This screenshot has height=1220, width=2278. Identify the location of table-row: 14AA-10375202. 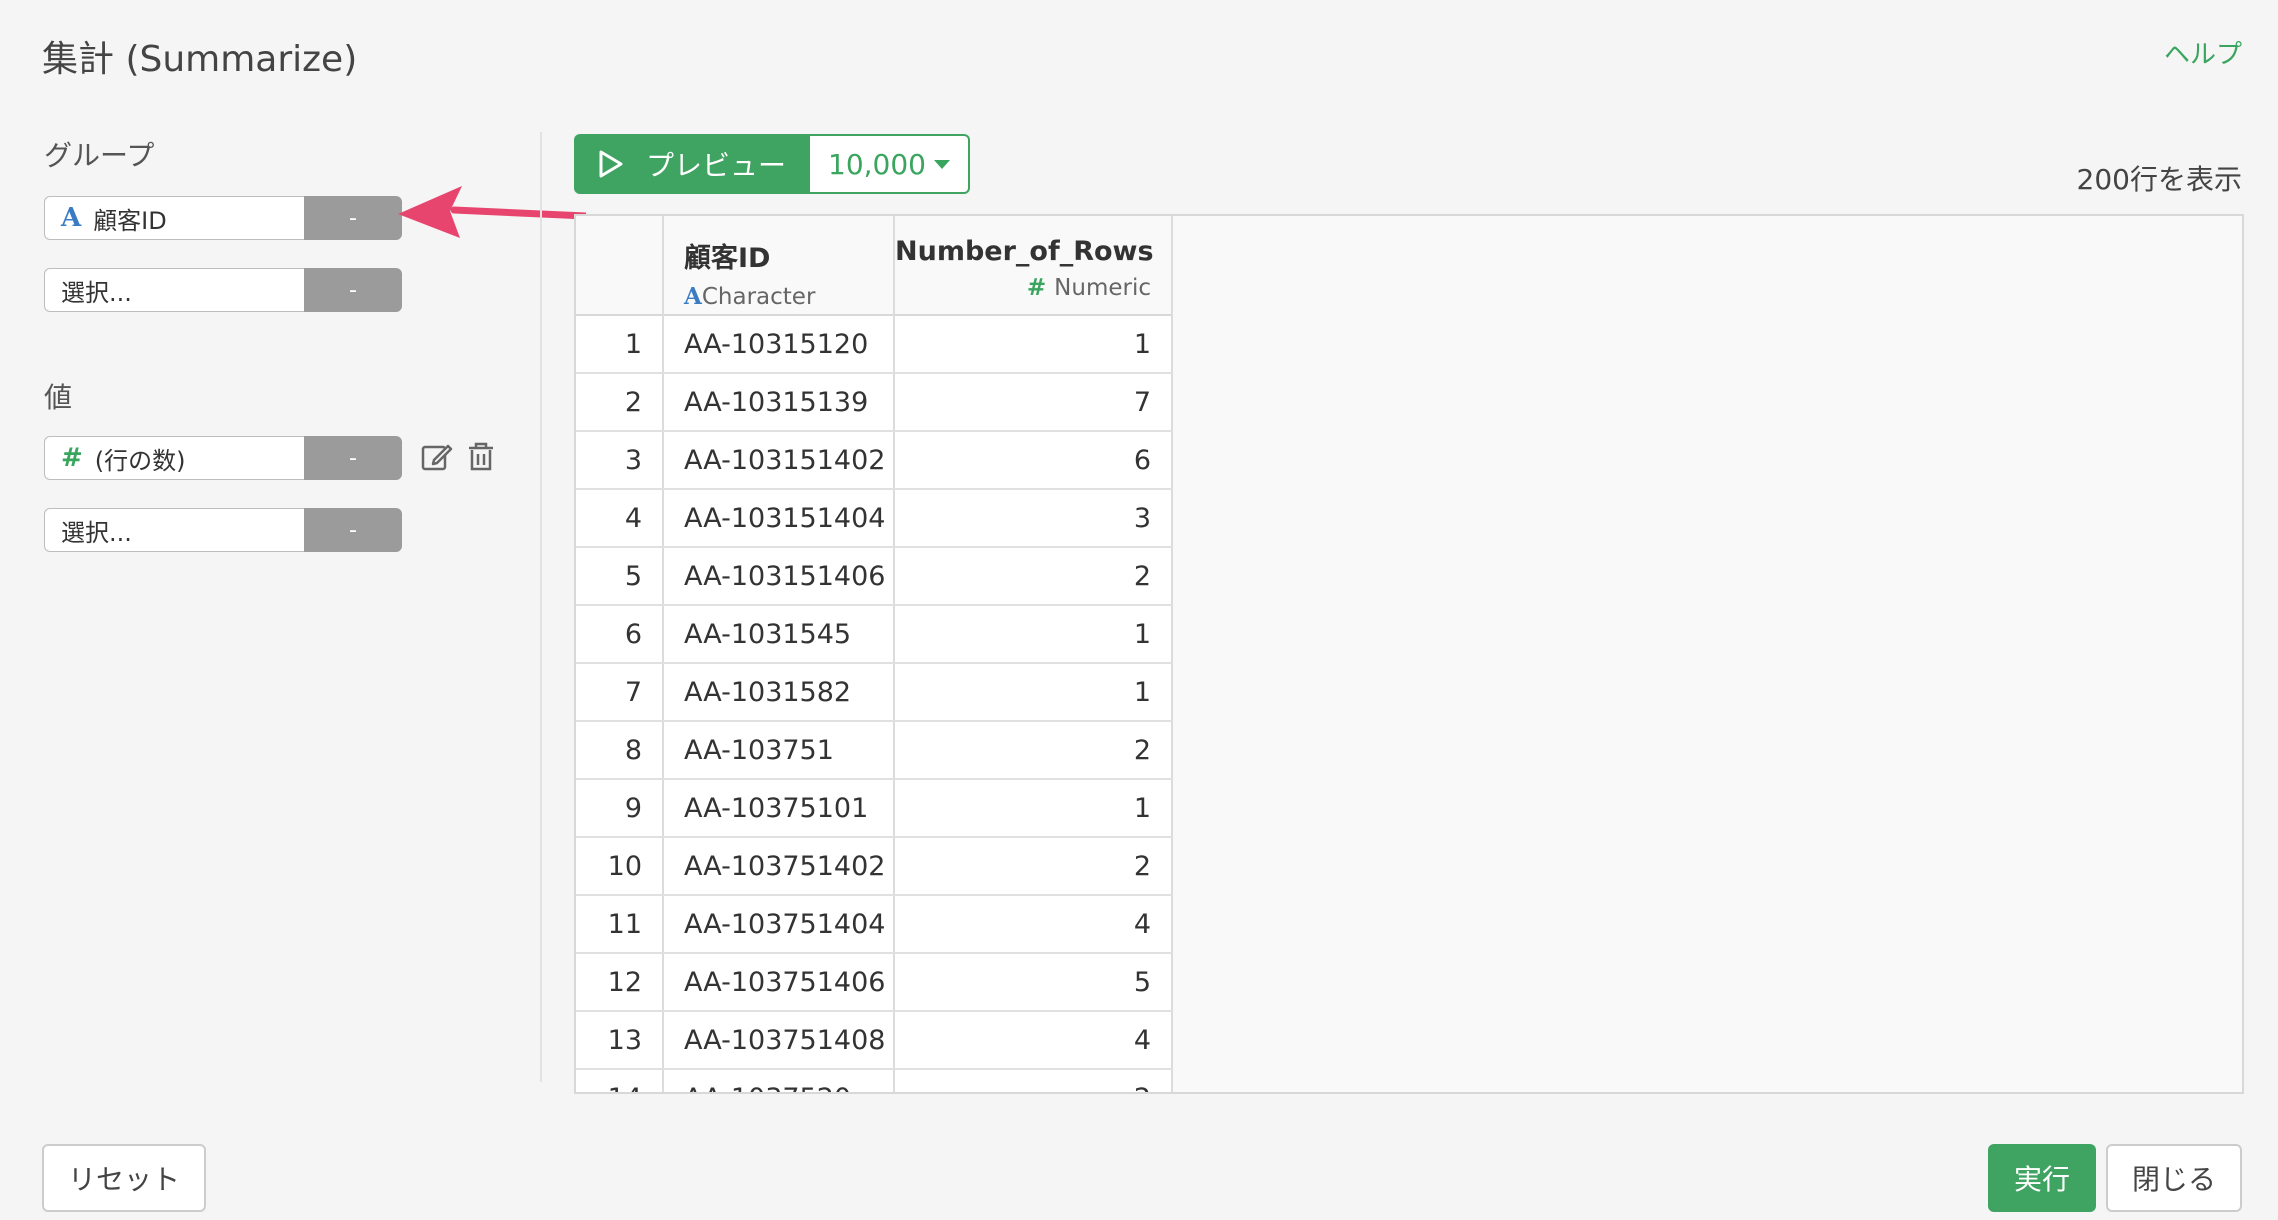
(874, 1081).